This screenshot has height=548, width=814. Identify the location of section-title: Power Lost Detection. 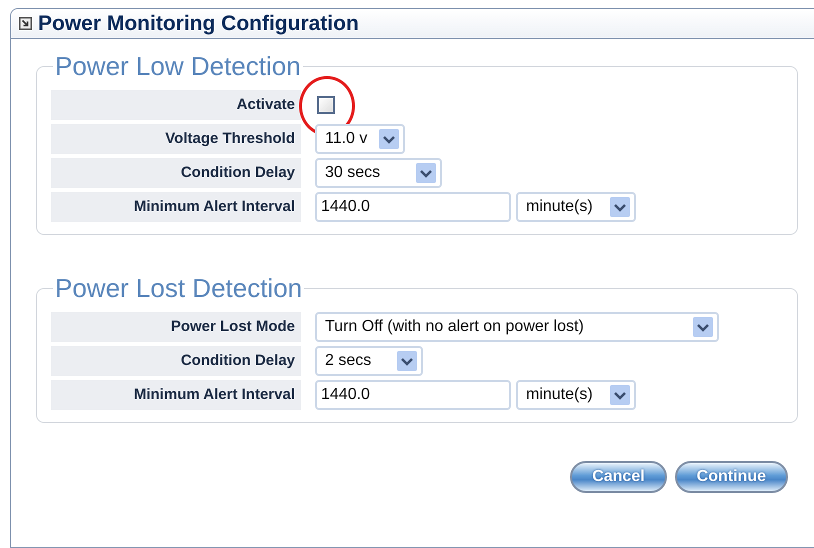
(179, 288).